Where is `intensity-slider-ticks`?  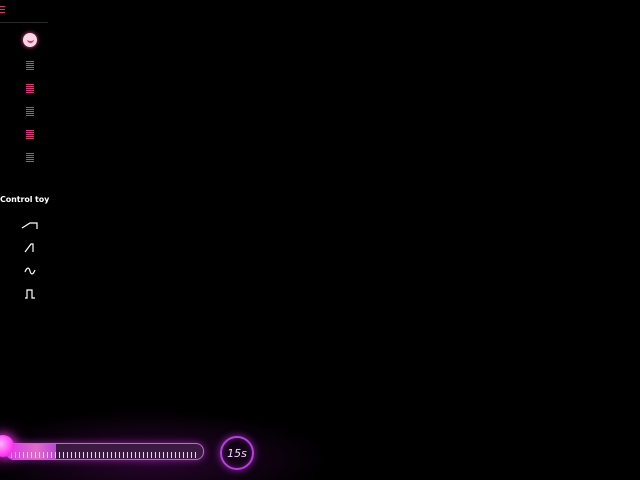
intensity-slider-ticks is located at coordinates (105, 455).